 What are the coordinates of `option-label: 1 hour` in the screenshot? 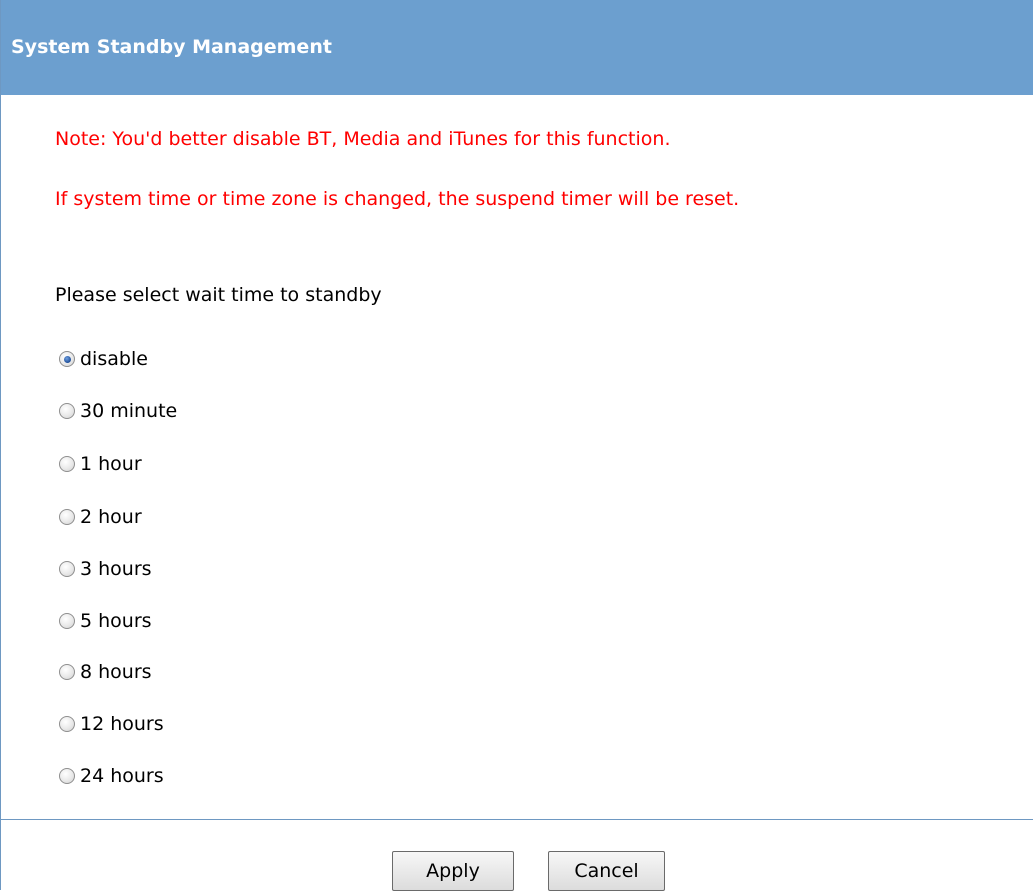 It's located at (111, 464).